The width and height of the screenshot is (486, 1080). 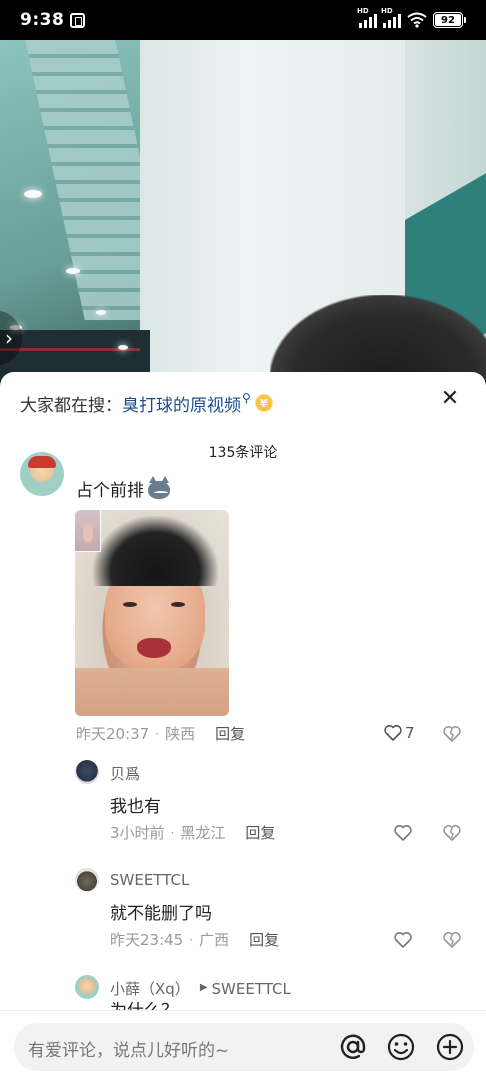 I want to click on comment-meta: 昨天20:37 · 陕西 回复, so click(x=161, y=733).